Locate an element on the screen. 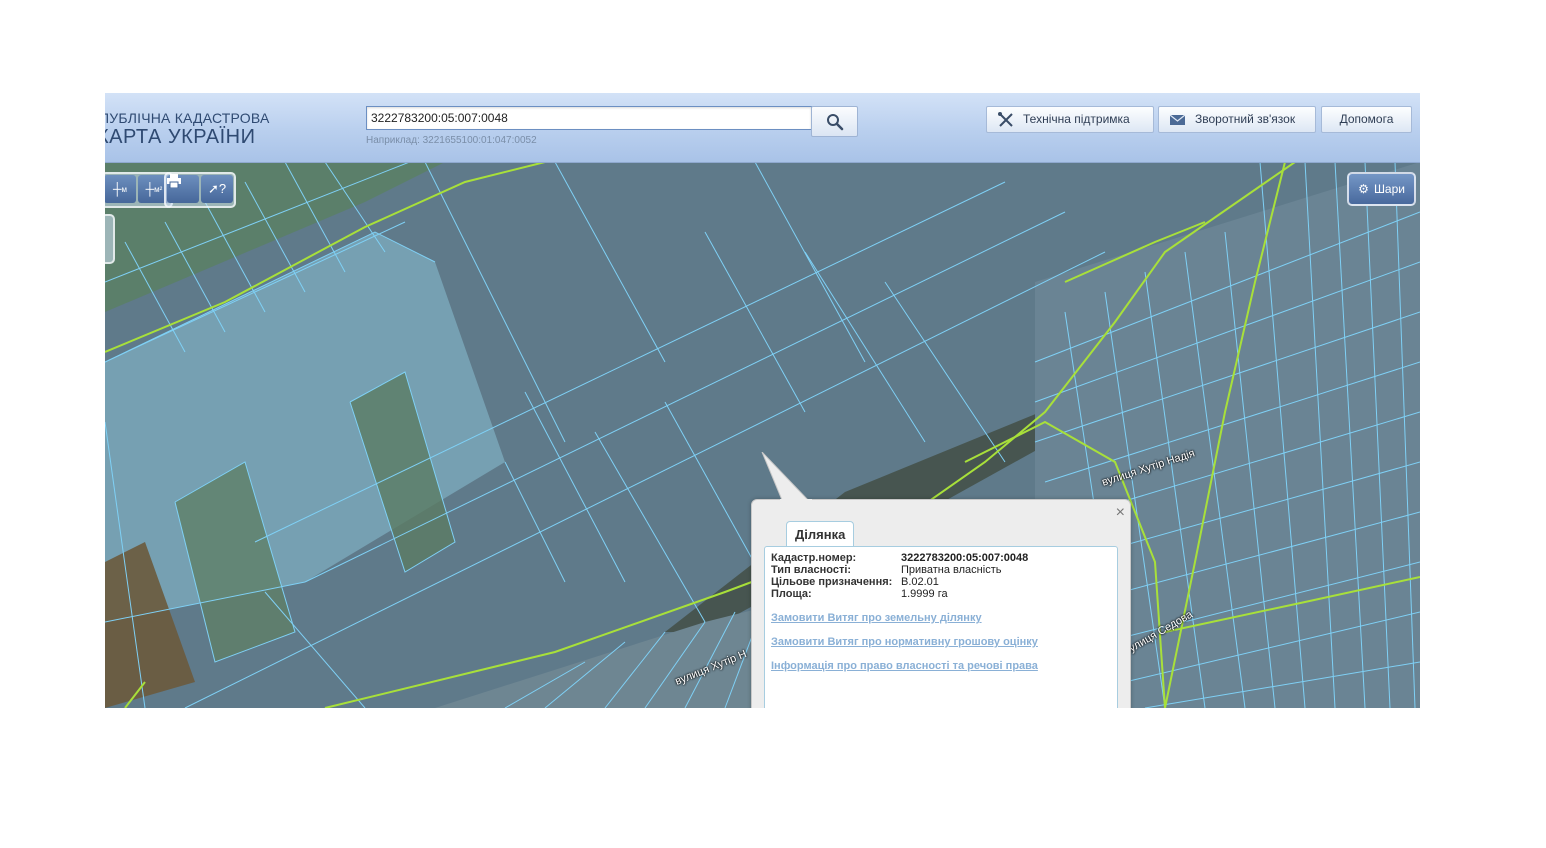 The image size is (1546, 848). feedback-label: Зворотний зв'язок is located at coordinates (1245, 119).